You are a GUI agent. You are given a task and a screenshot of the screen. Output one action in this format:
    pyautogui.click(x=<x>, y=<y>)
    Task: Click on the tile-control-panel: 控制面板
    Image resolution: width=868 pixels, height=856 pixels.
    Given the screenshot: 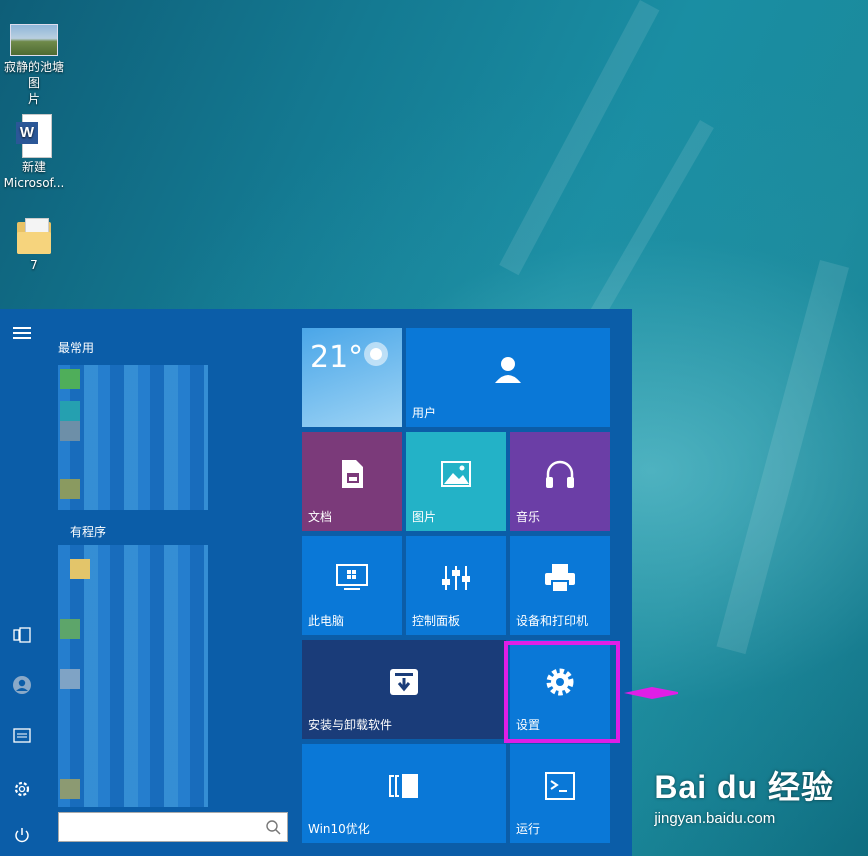 What is the action you would take?
    pyautogui.click(x=456, y=585)
    